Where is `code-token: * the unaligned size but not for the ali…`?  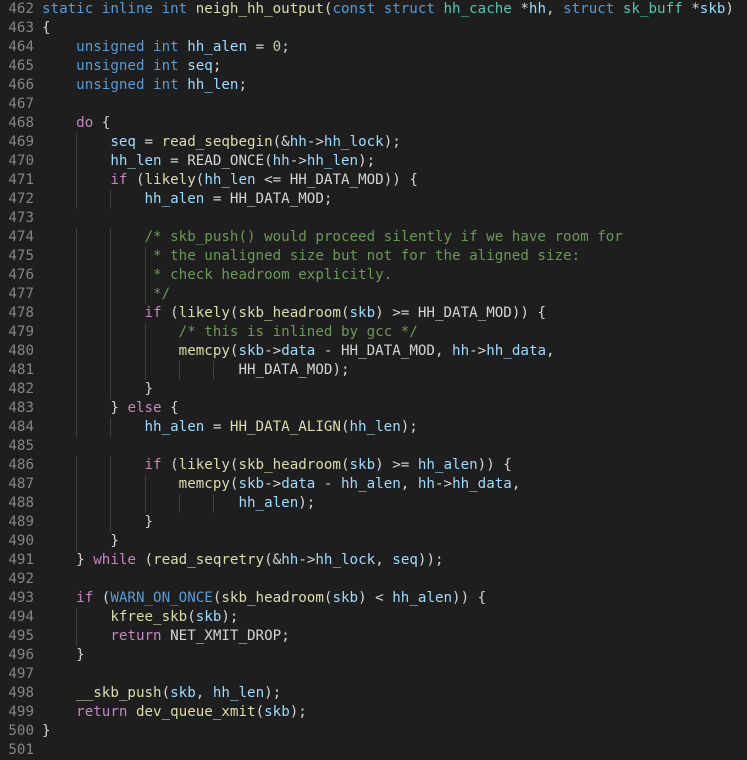
code-token: * the unaligned size but not for the ali… is located at coordinates (367, 256).